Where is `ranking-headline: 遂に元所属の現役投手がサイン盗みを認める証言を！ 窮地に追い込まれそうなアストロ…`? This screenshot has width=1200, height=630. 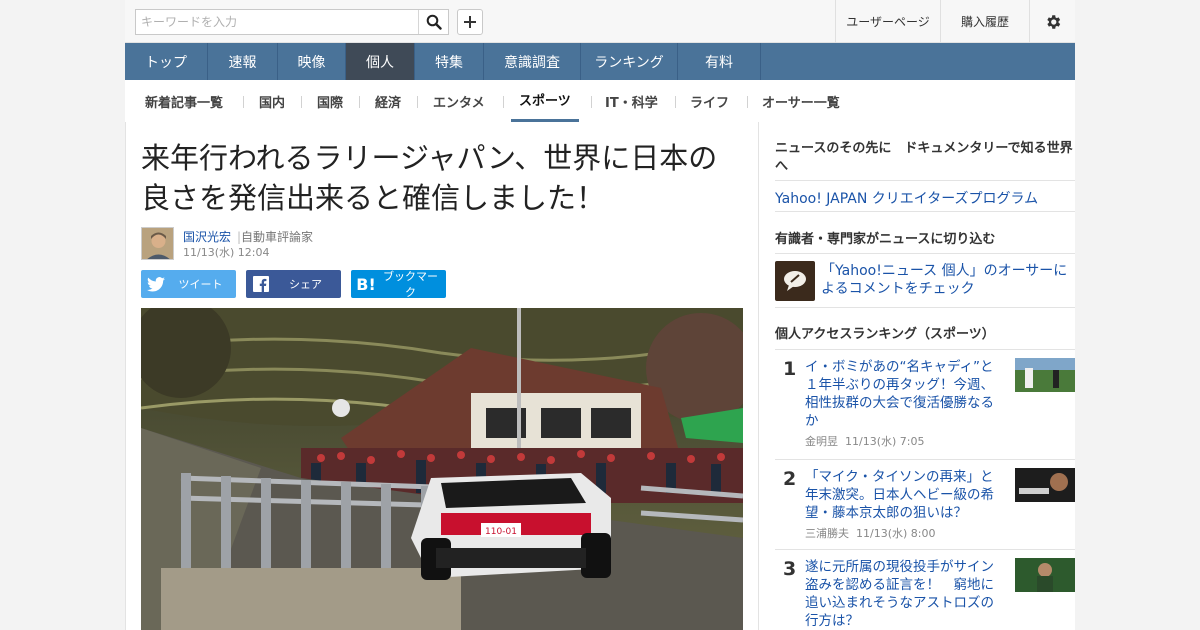 ranking-headline: 遂に元所属の現役投手がサイン盗みを認める証言を！ 窮地に追い込まれそうなアストロ… is located at coordinates (905, 594).